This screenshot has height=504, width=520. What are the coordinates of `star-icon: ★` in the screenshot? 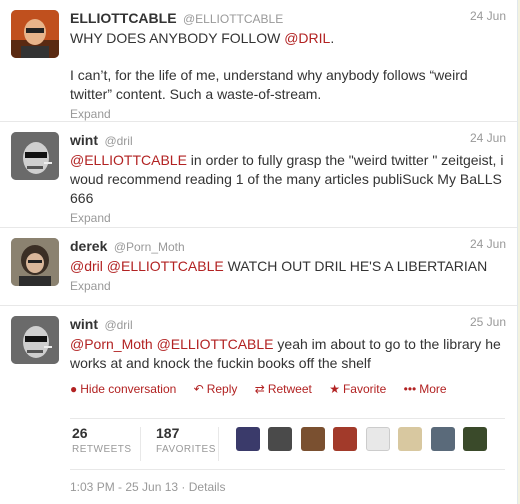 It's located at (334, 389).